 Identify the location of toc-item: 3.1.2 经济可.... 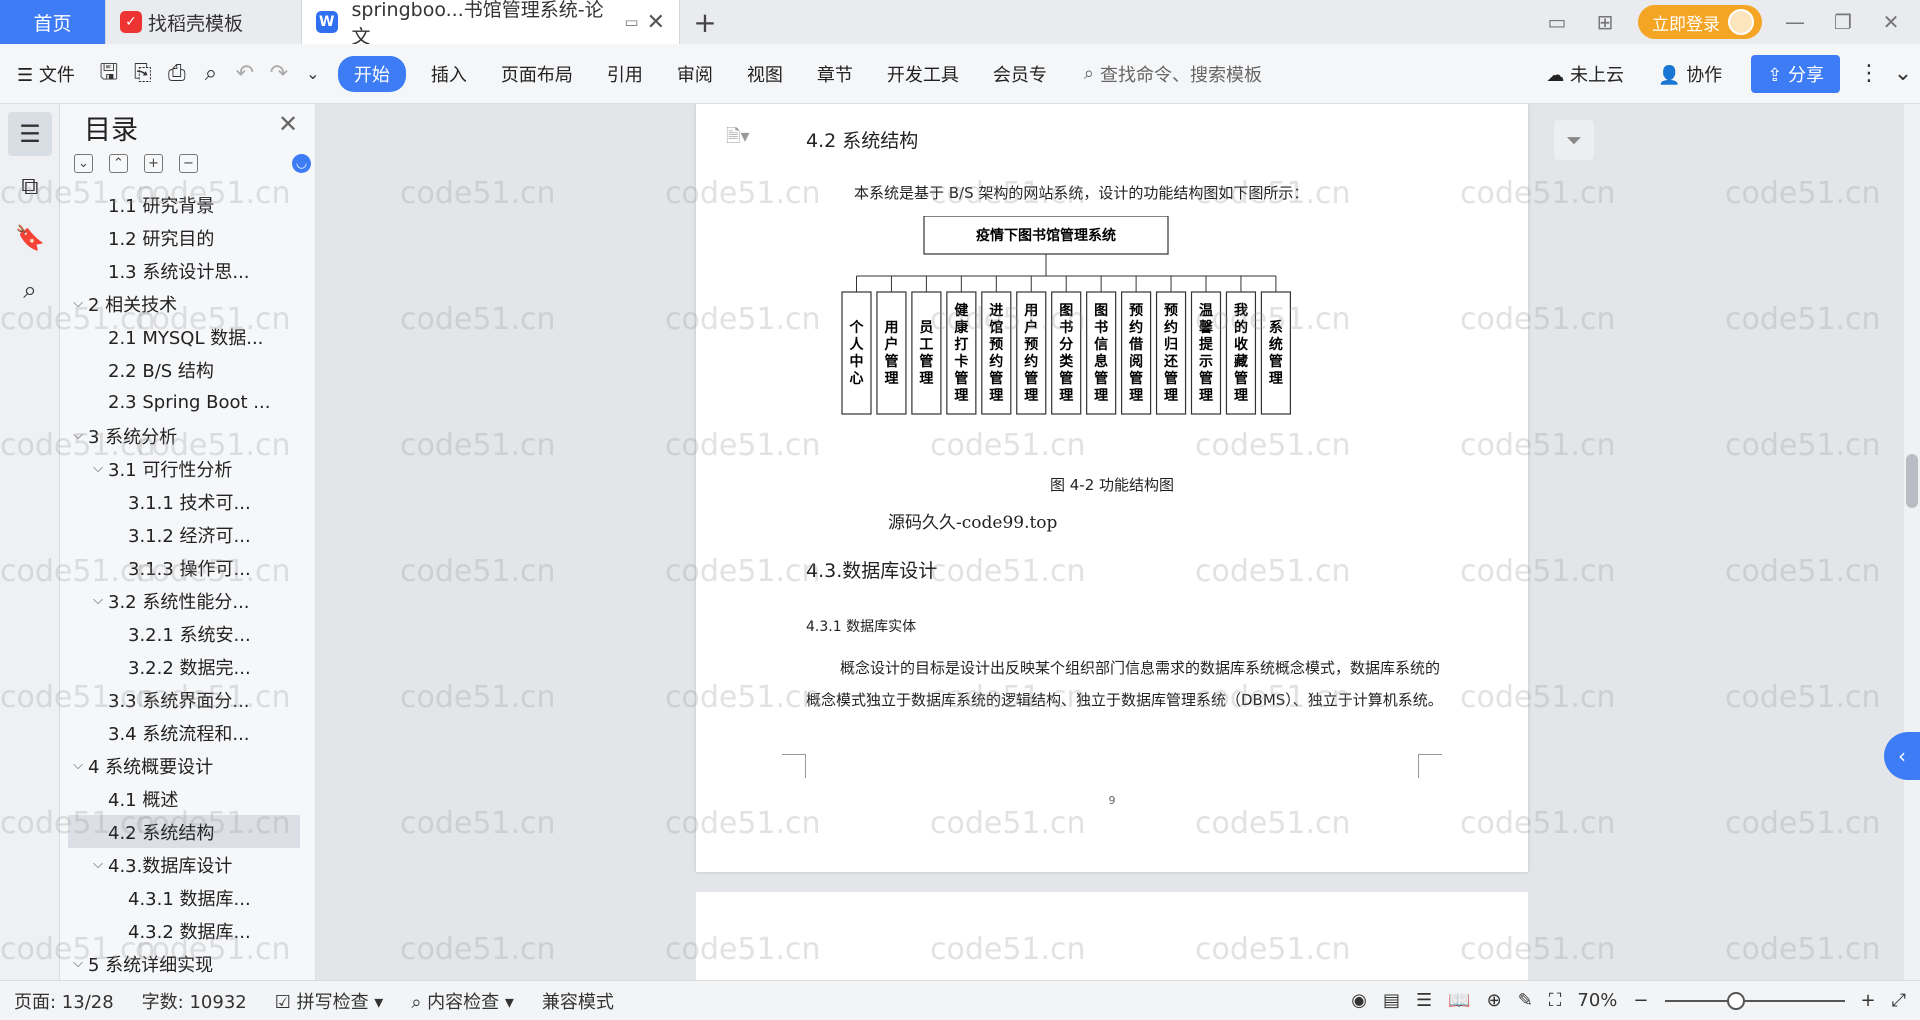
(184, 534).